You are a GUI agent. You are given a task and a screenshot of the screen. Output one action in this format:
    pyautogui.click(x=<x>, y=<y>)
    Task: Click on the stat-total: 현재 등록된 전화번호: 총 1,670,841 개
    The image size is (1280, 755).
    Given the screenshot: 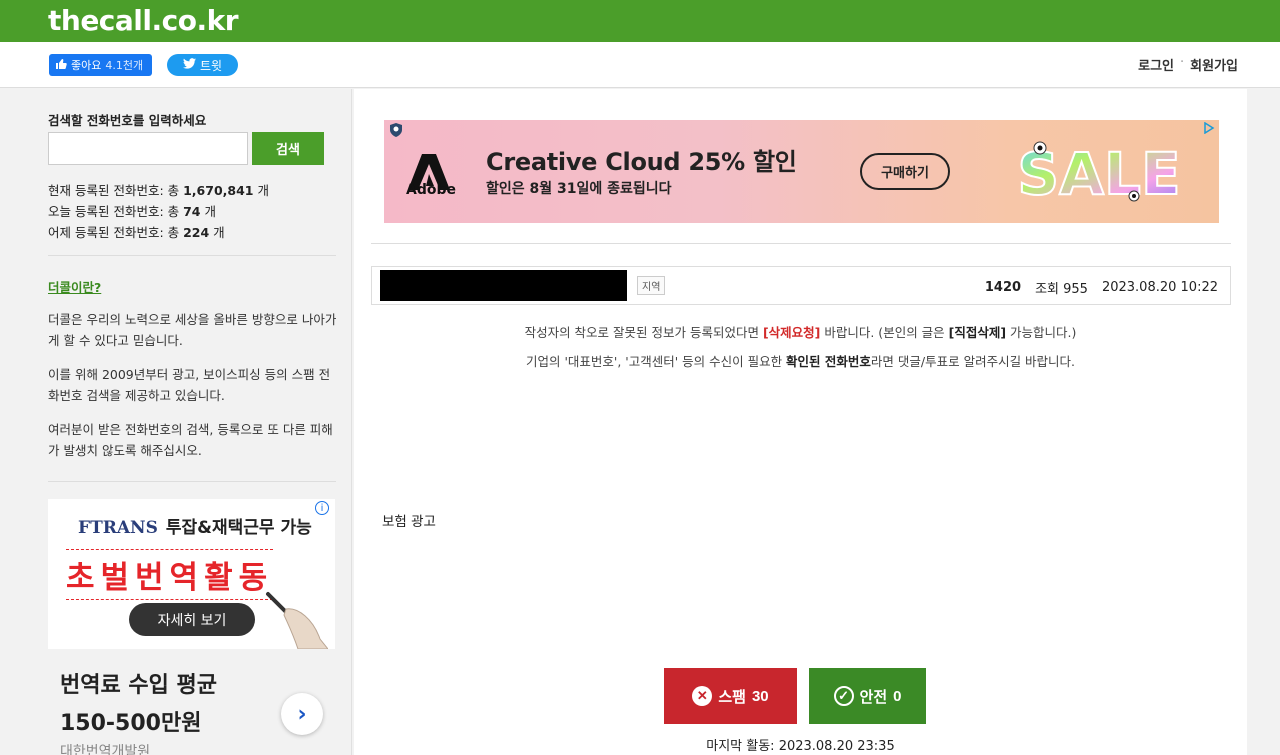 What is the action you would take?
    pyautogui.click(x=158, y=190)
    